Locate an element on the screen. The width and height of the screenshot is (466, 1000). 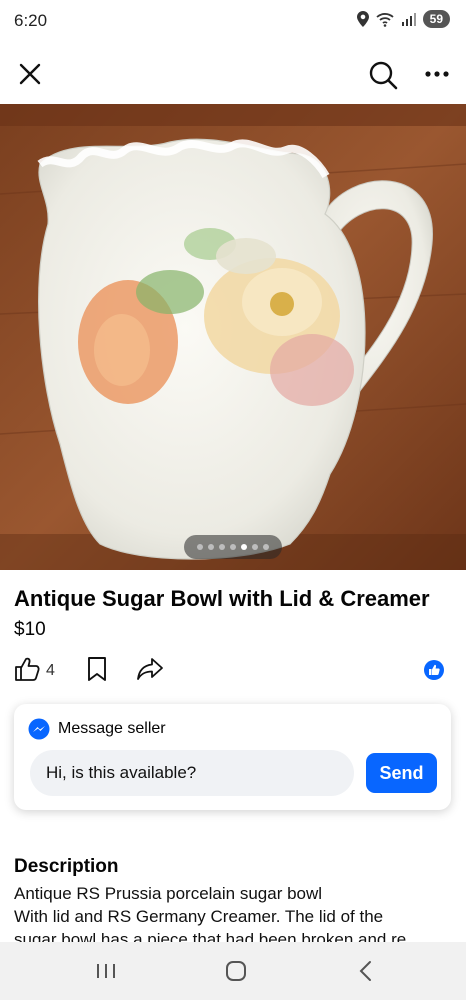
system-nav-bar is located at coordinates (233, 971).